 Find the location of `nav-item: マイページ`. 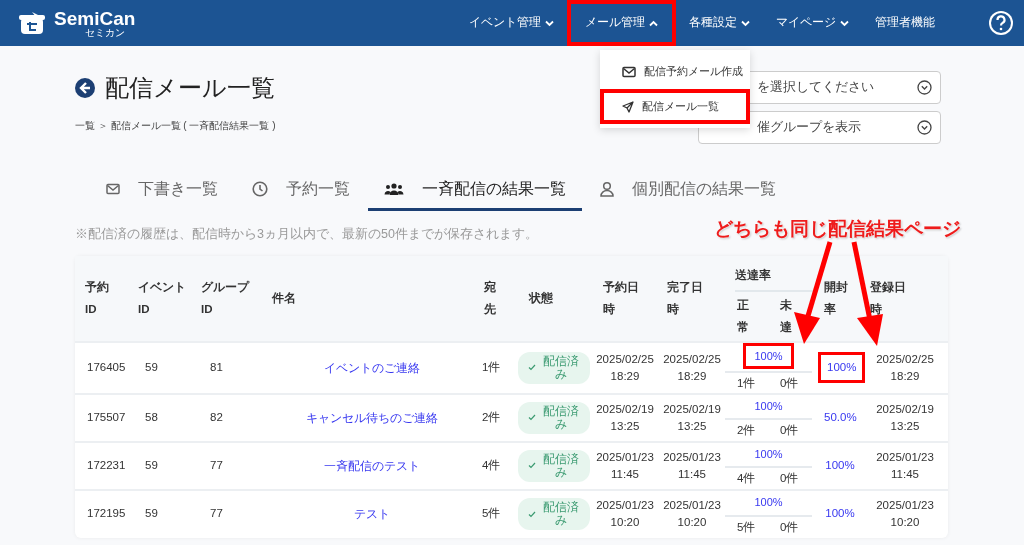

nav-item: マイページ is located at coordinates (812, 23).